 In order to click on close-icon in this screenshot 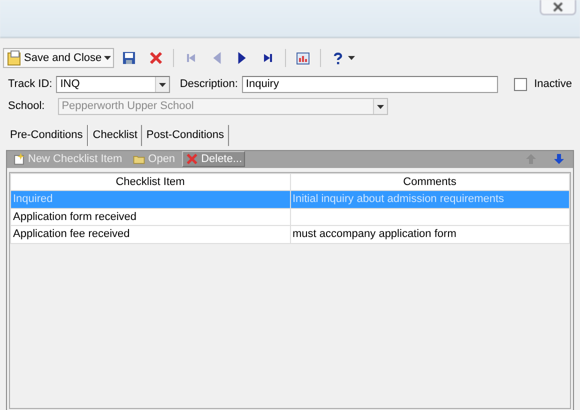, I will do `click(558, 7)`.